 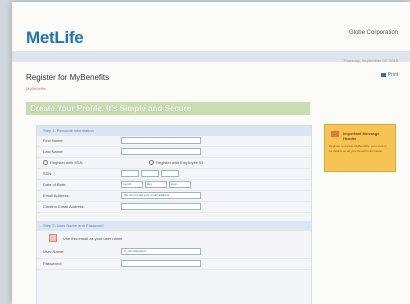 I want to click on radio-employee-id: Register with Employee ID, so click(x=176, y=162).